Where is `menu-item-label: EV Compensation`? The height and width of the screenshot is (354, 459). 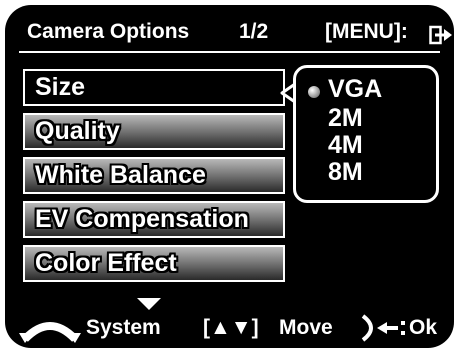 menu-item-label: EV Compensation is located at coordinates (142, 219).